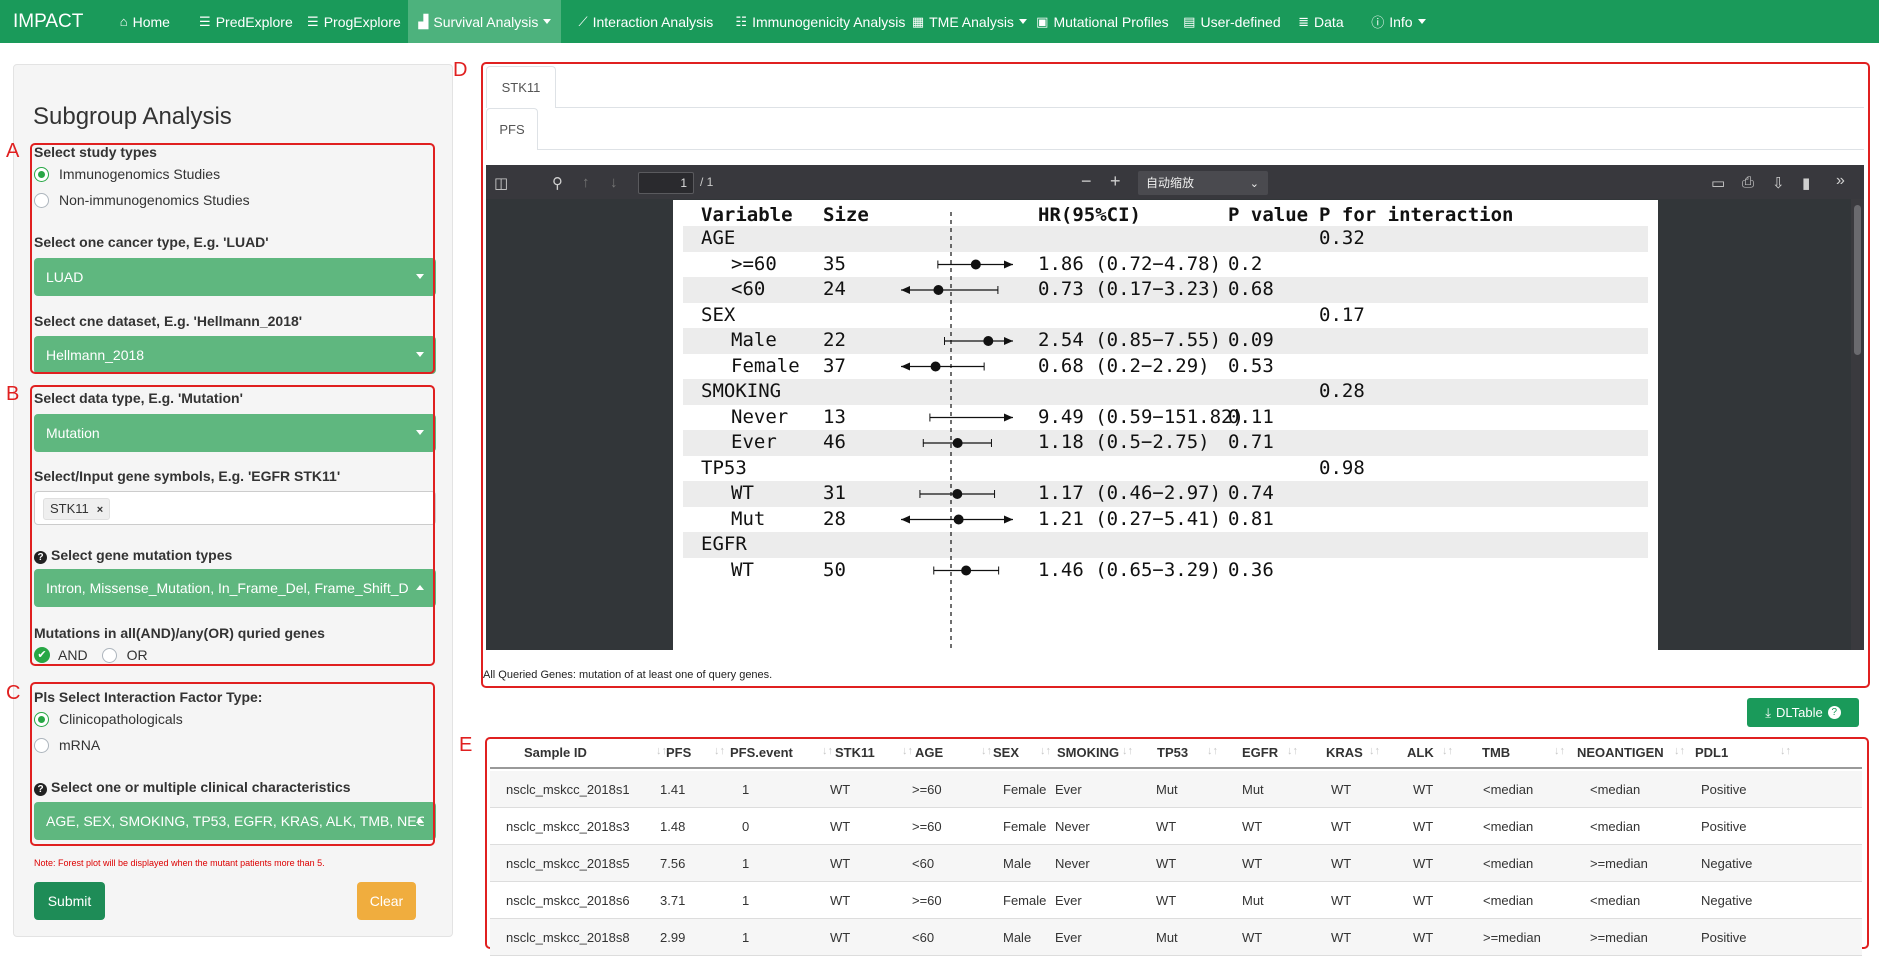 The image size is (1879, 956). Describe the element at coordinates (1840, 181) in the screenshot. I see `tools-icon: »` at that location.